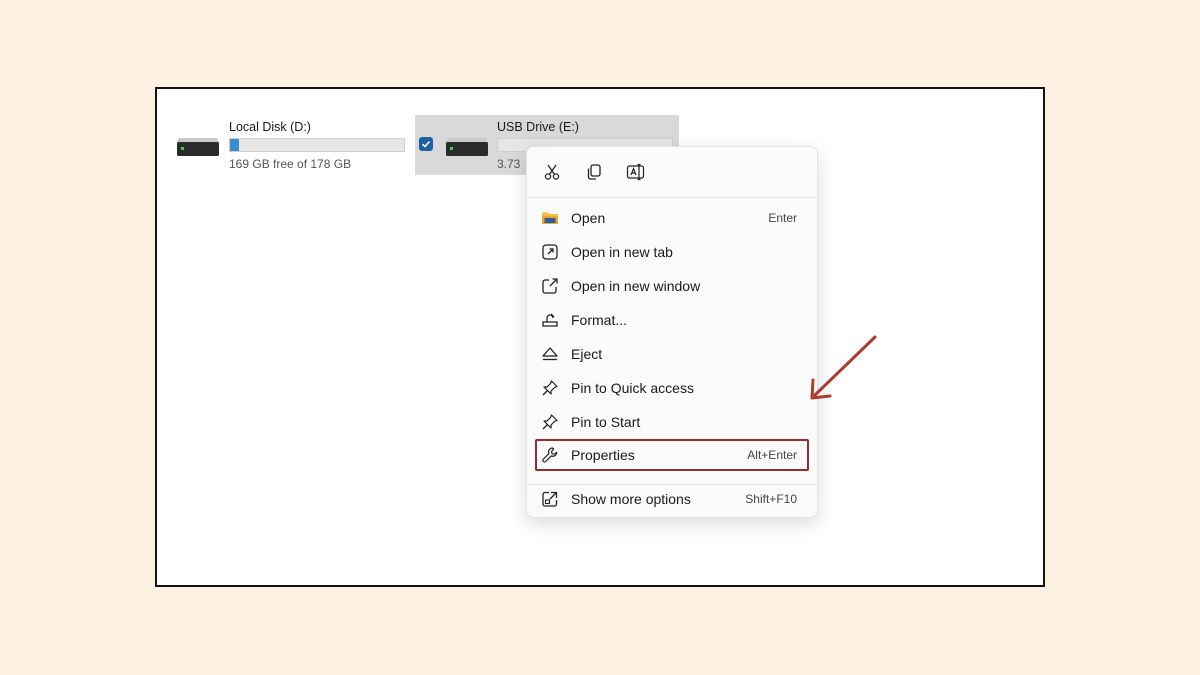 Image resolution: width=1200 pixels, height=675 pixels. I want to click on menu-item-label: Open in new window, so click(636, 286).